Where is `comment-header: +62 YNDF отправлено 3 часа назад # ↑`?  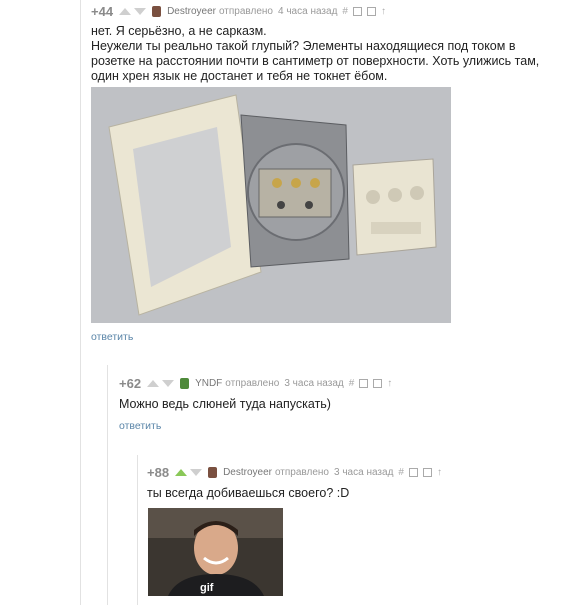 comment-header: +62 YNDF отправлено 3 часа назад # ↑ is located at coordinates (258, 383).